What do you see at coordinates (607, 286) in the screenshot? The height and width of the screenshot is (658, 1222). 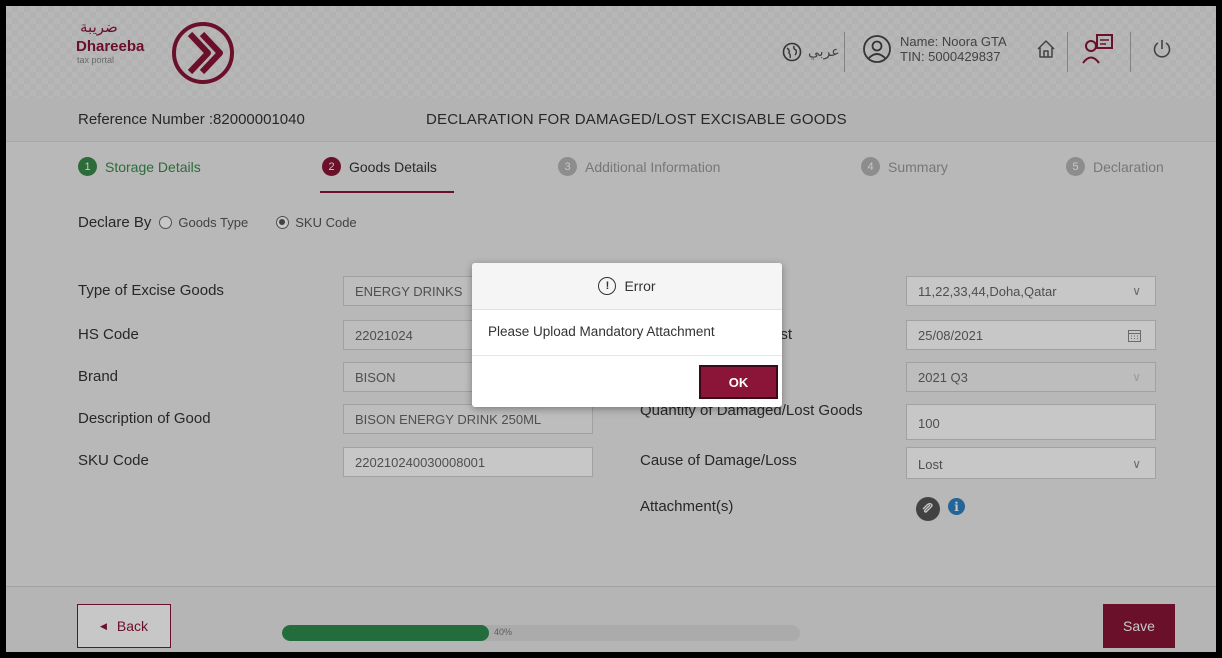 I see `exclamation-icon: !` at bounding box center [607, 286].